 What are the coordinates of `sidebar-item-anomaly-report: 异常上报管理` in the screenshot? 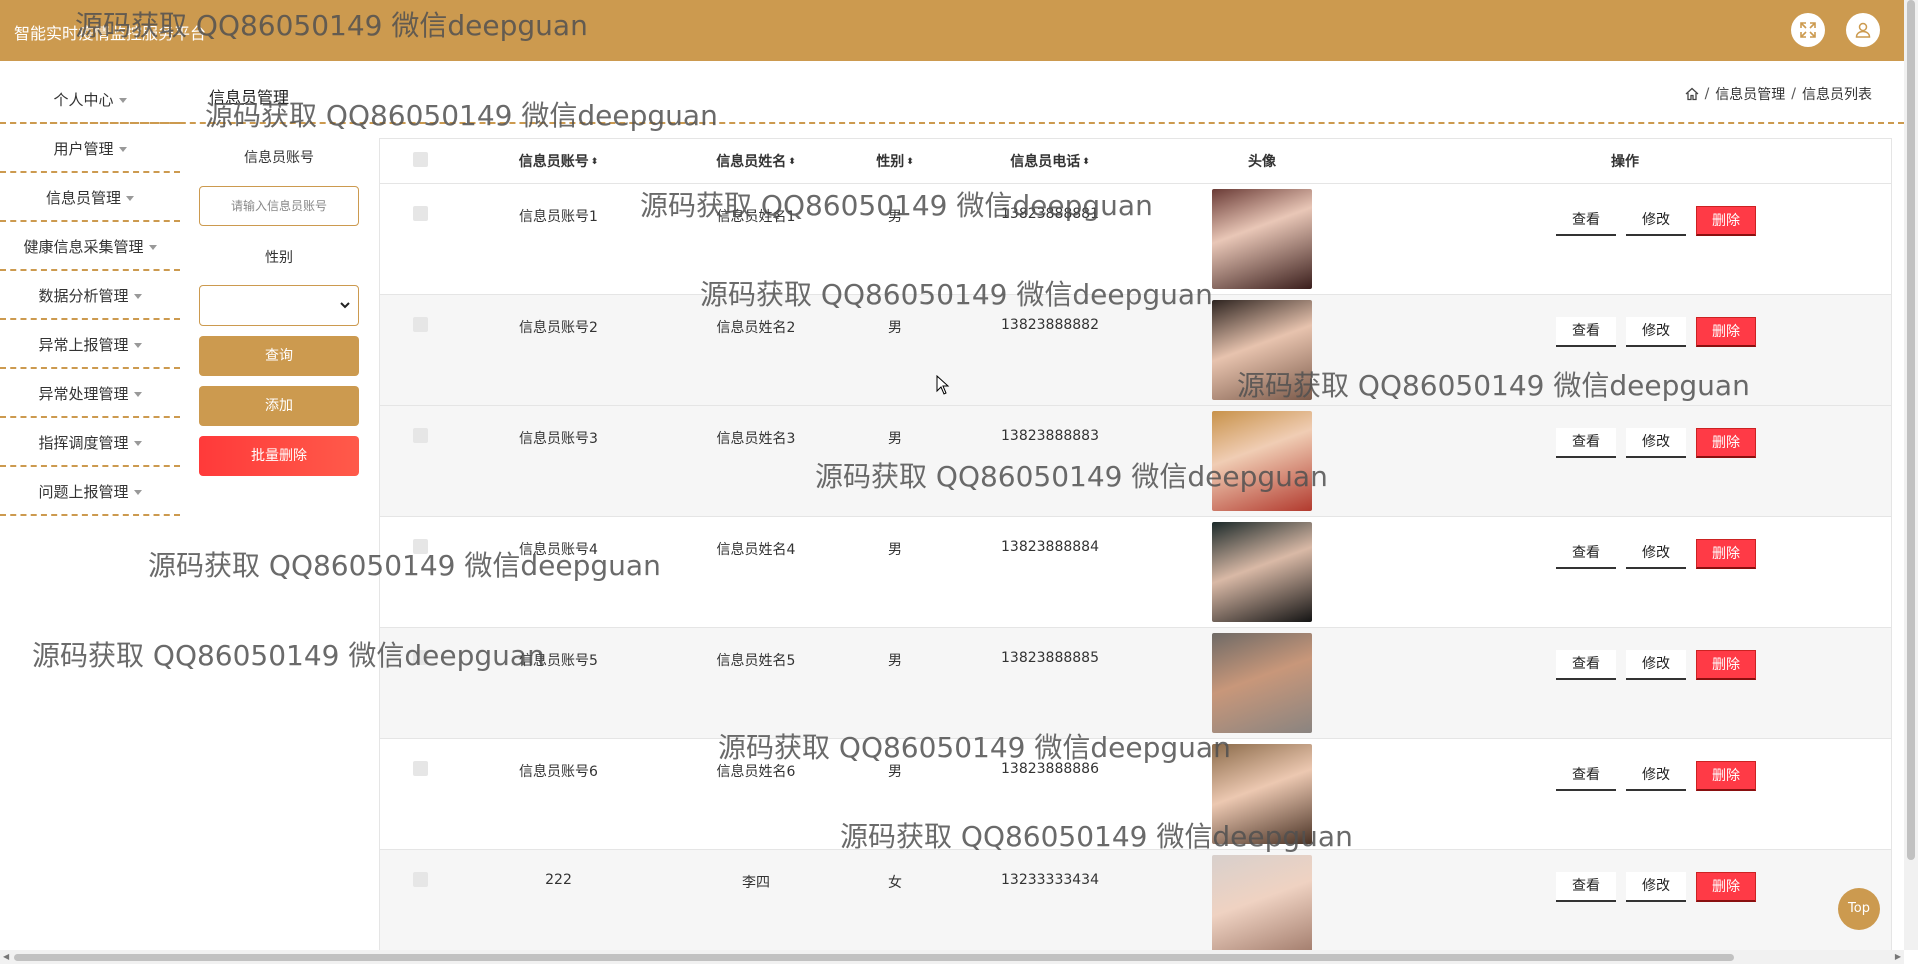 It's located at (90, 344).